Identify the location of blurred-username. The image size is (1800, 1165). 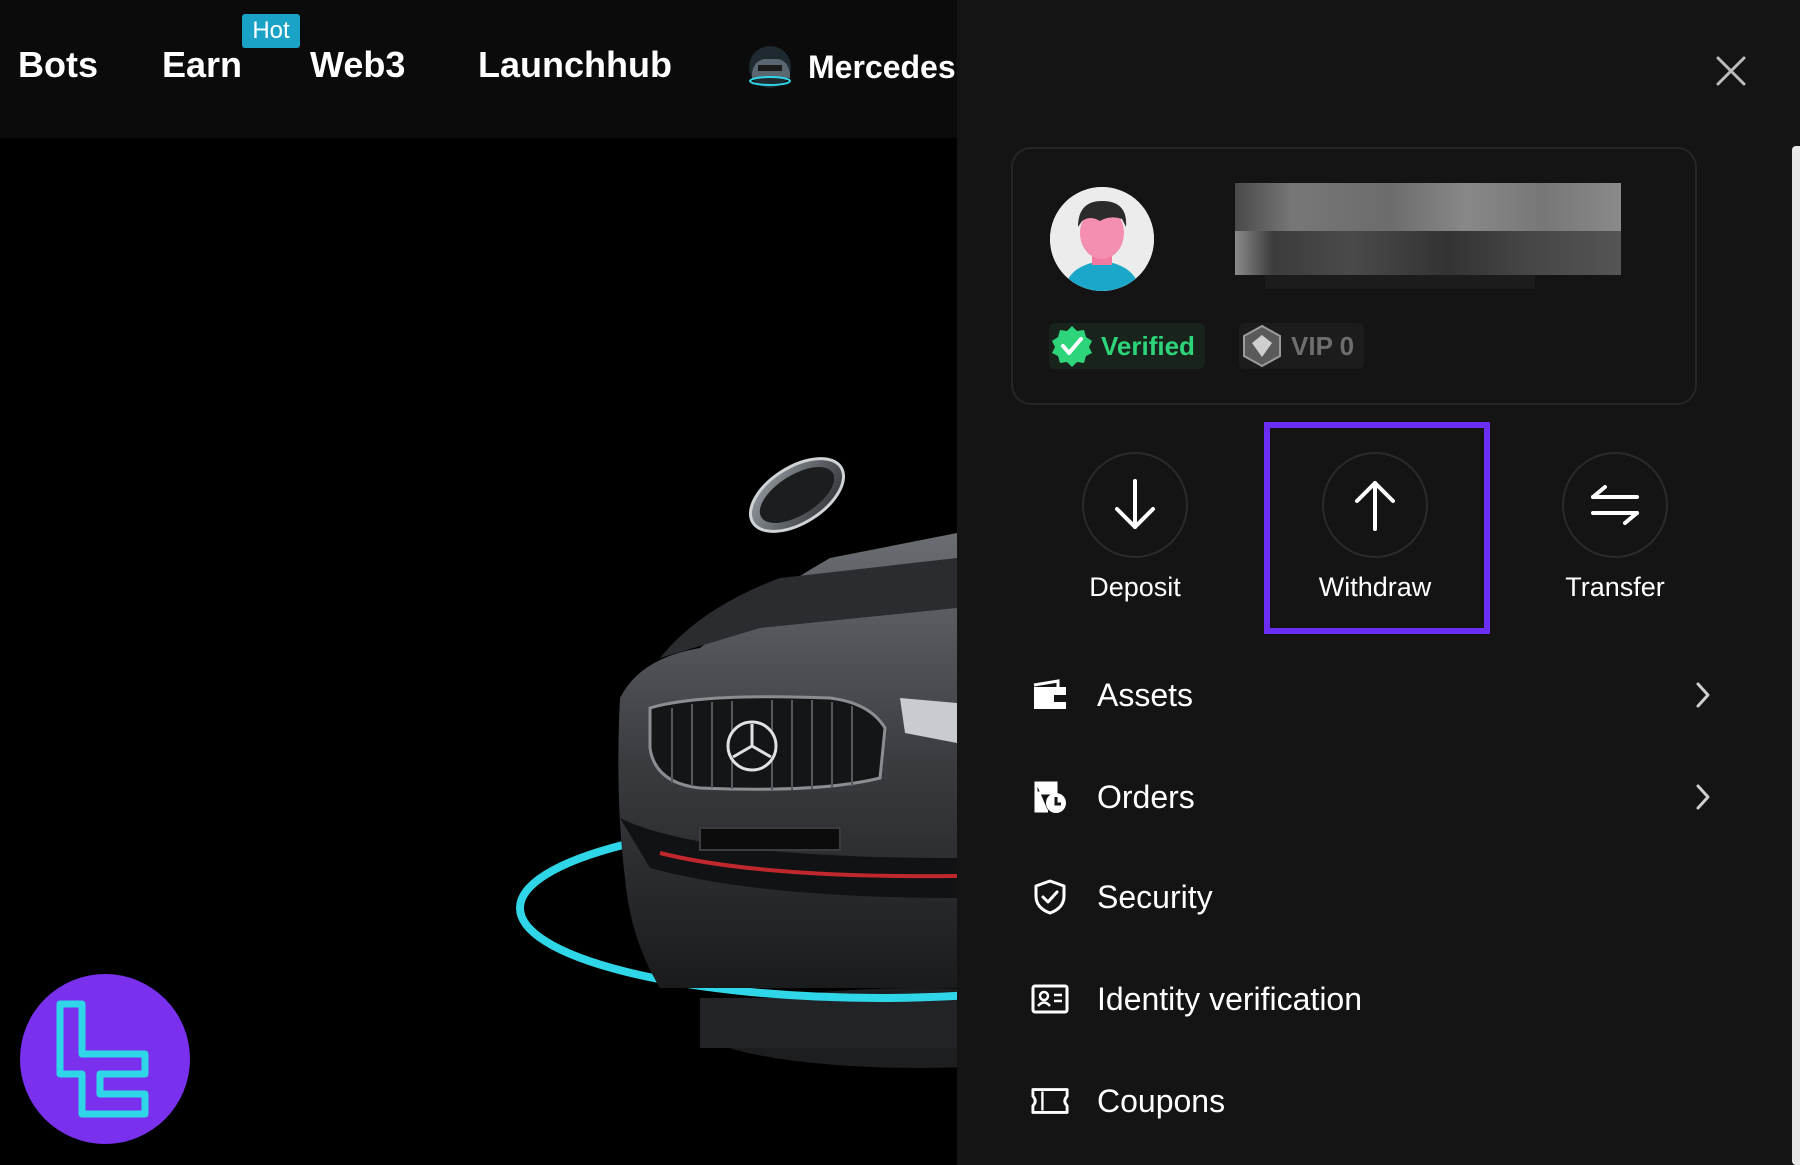
(1428, 238).